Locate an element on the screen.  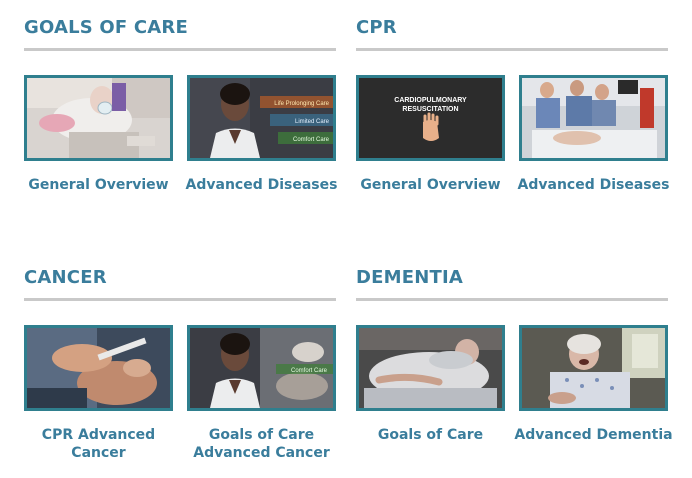
caption-line: CPR Advanced is located at coordinates (98, 435).